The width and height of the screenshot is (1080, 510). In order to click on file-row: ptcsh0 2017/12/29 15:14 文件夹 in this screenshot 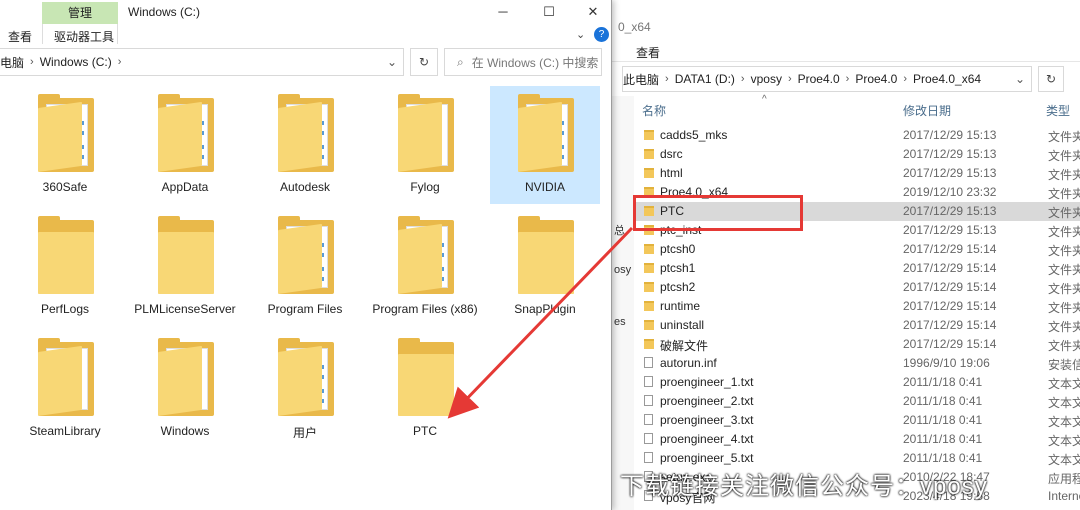, I will do `click(857, 249)`.